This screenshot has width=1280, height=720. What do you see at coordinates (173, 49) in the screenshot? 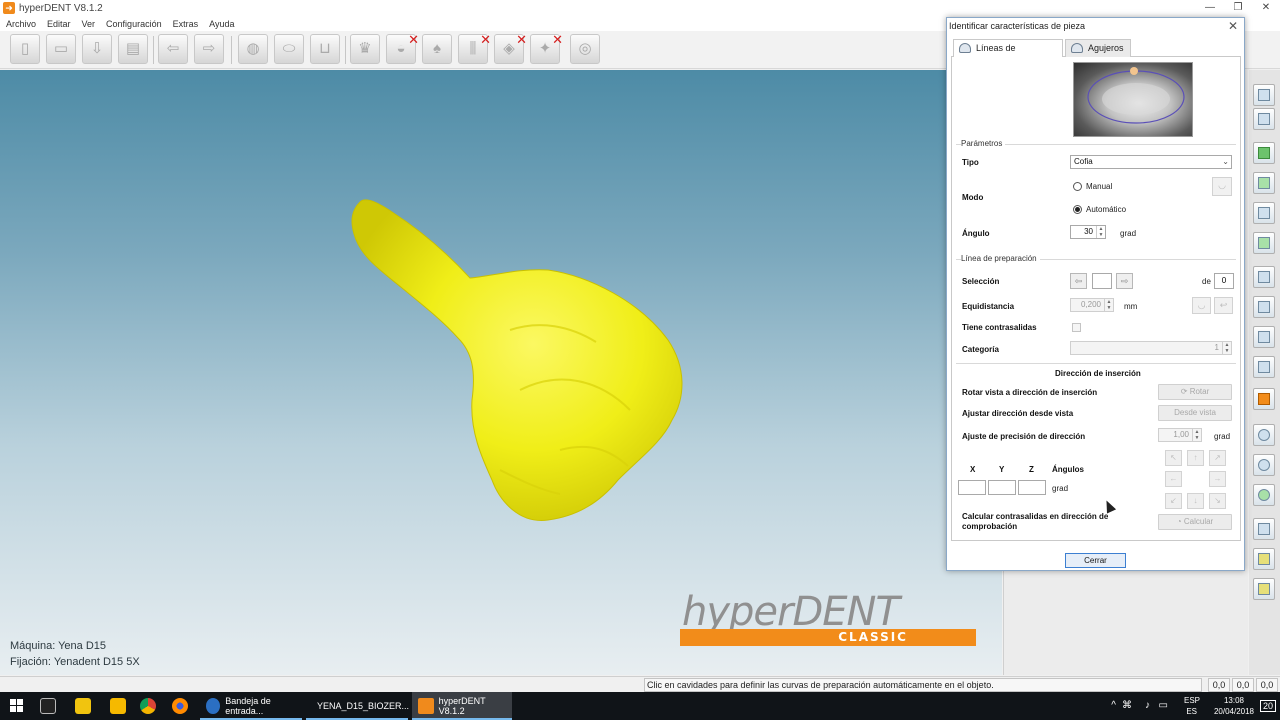
I see `undo-button: ⇦` at bounding box center [173, 49].